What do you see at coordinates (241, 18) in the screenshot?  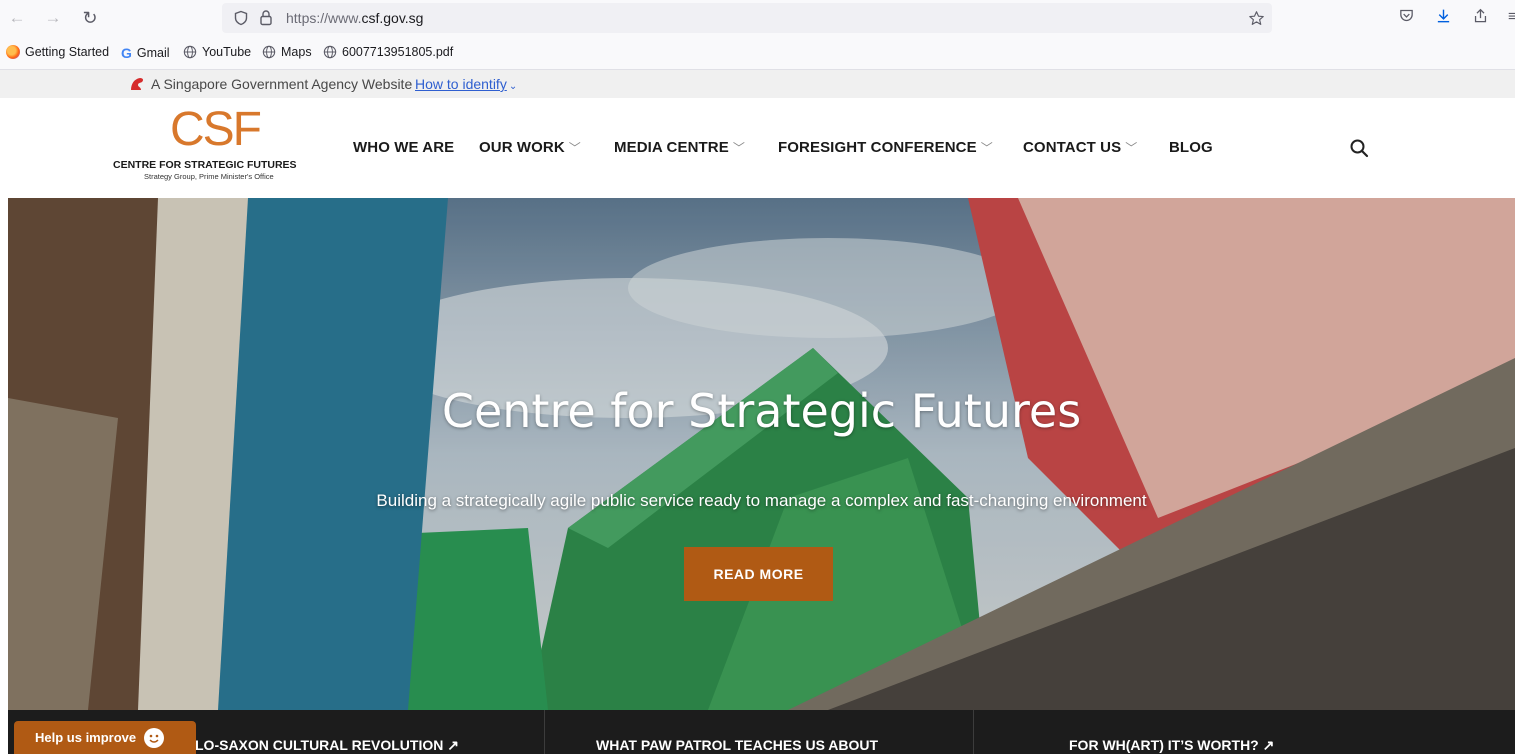 I see `tracking-shield-icon` at bounding box center [241, 18].